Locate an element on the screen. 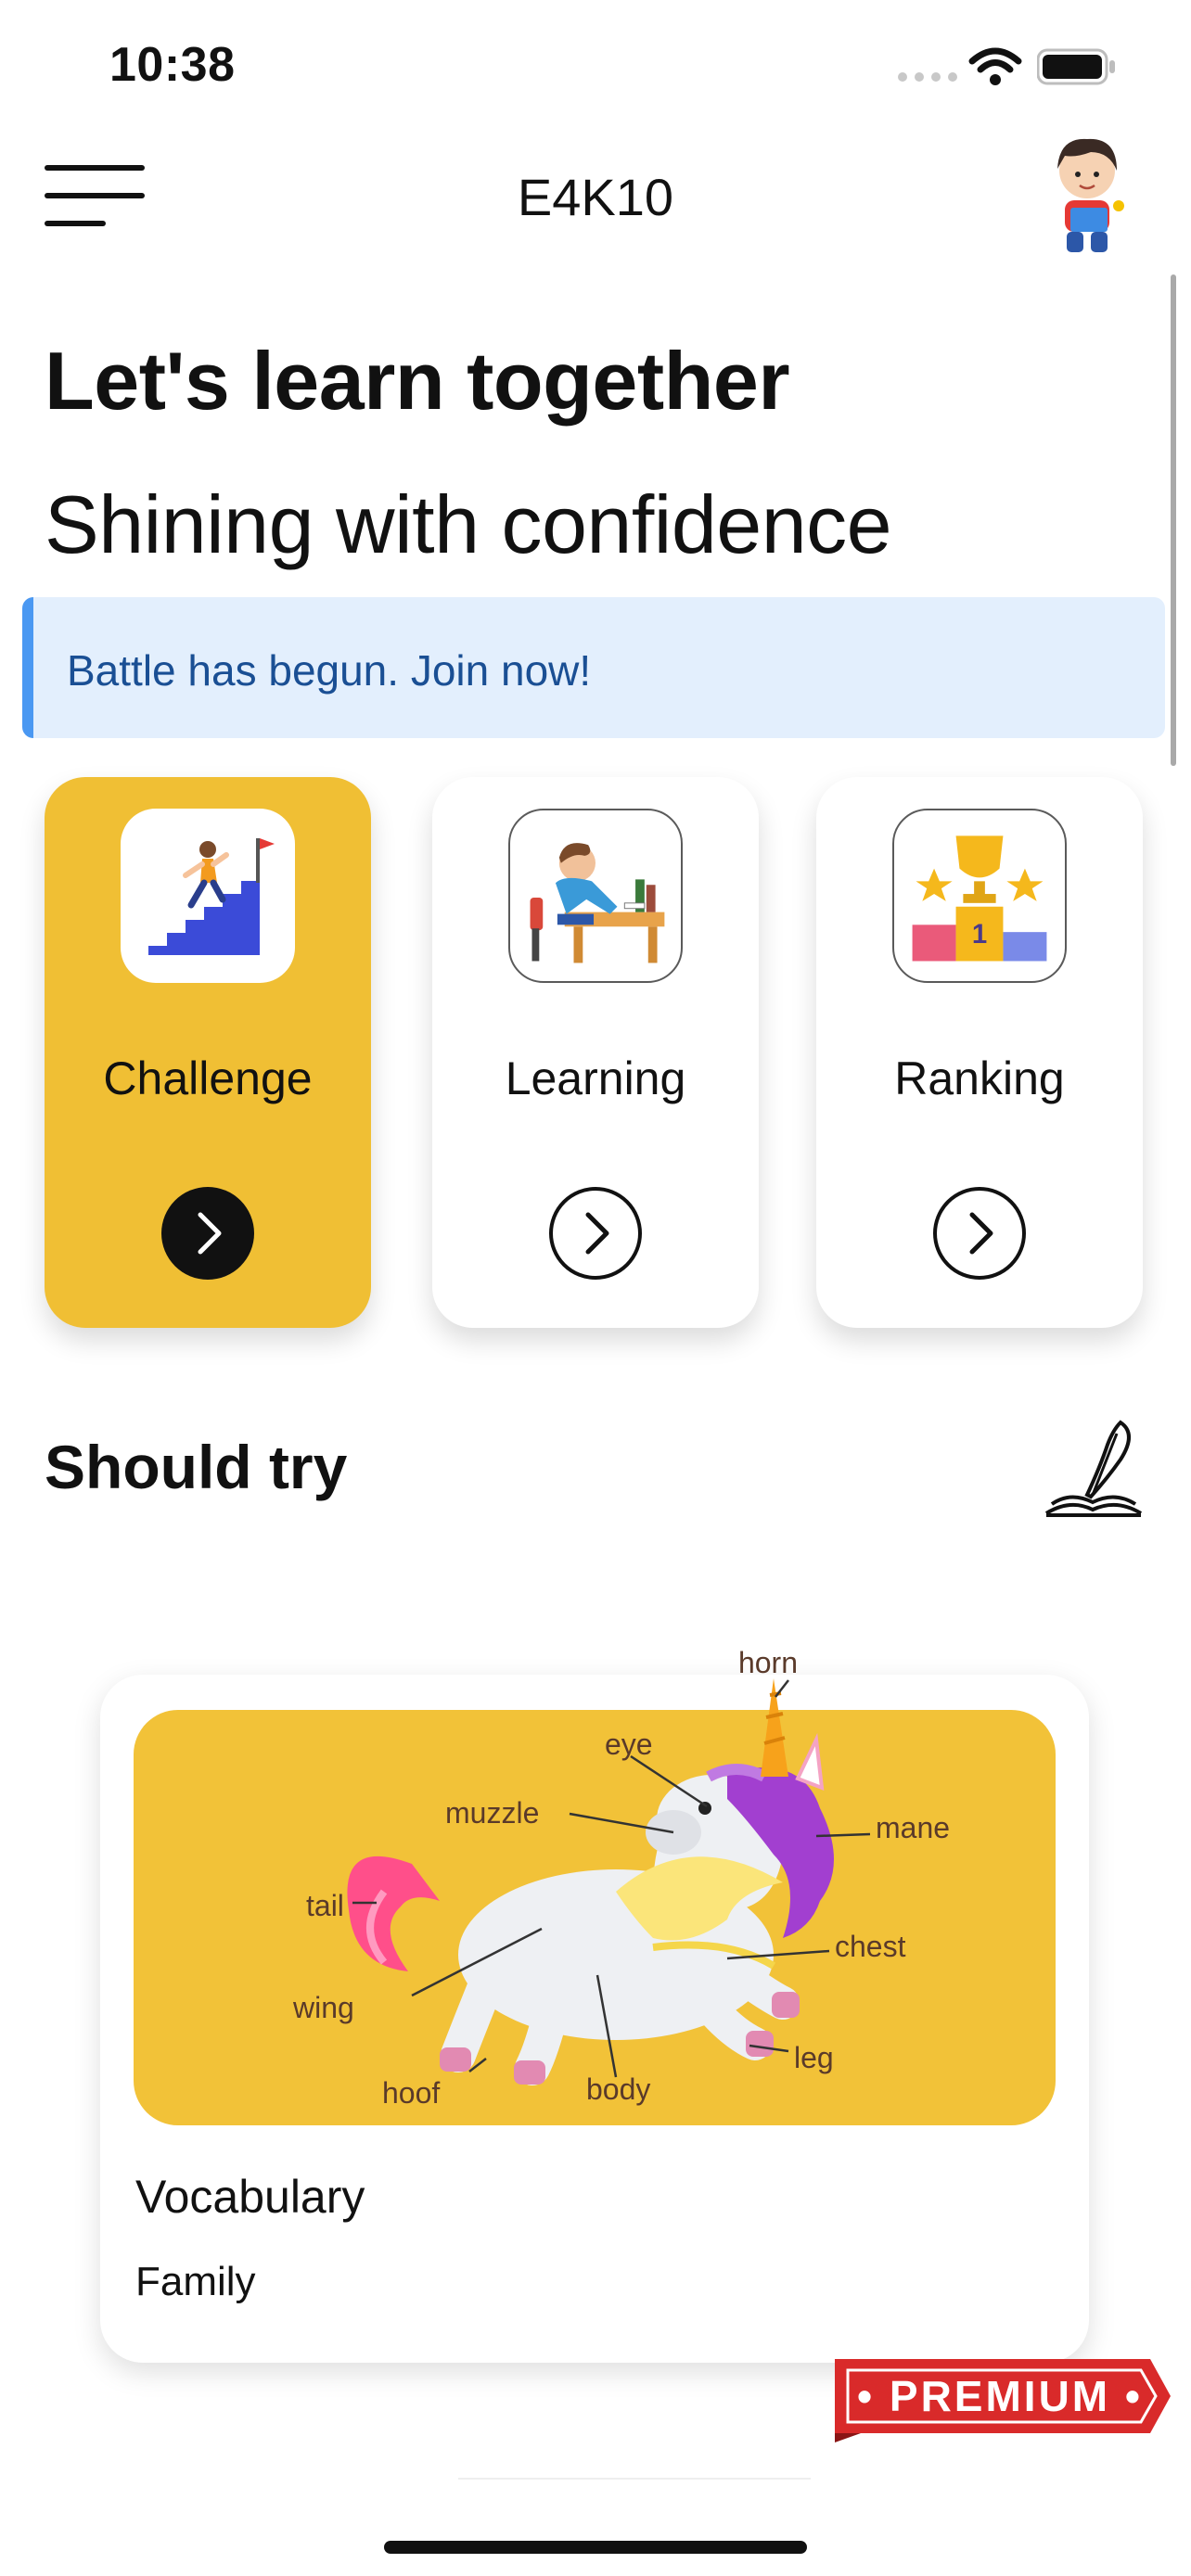 The image size is (1191, 2576). card-ranking: 1 Ranking is located at coordinates (980, 1052).